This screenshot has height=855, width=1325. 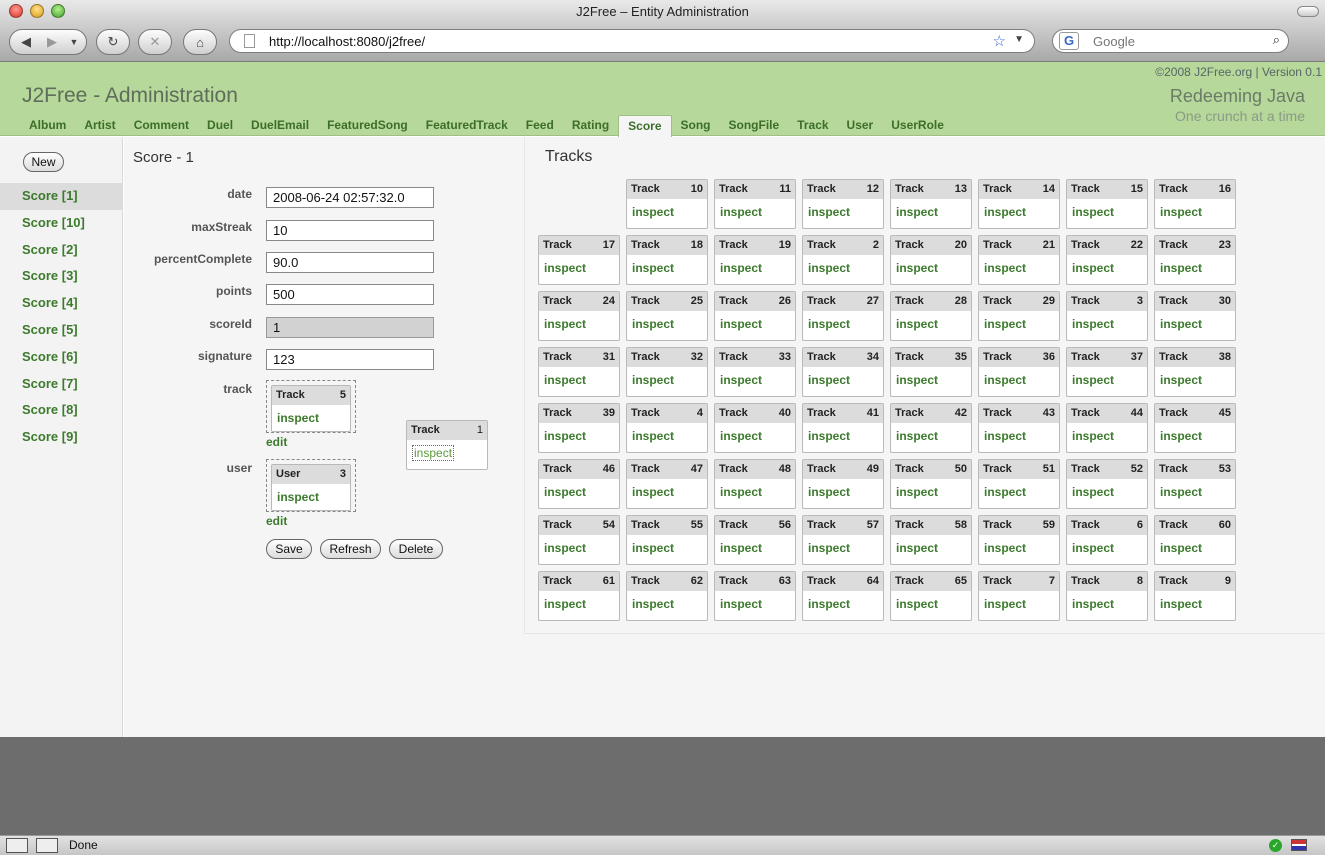 I want to click on forward-icon: ▶, so click(x=52, y=42).